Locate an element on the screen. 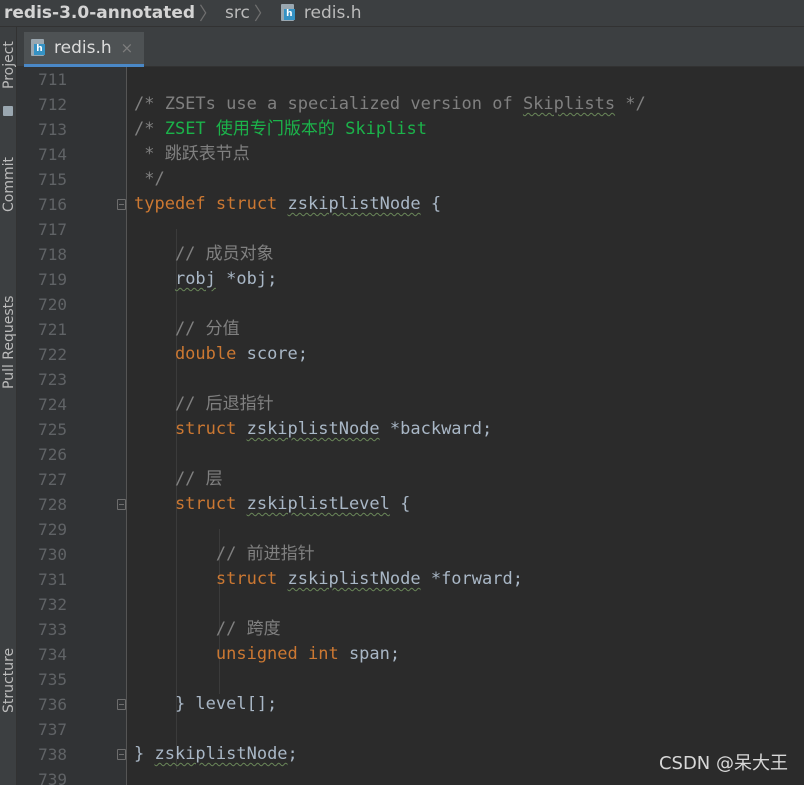 The height and width of the screenshot is (785, 804). line-number: 725 is located at coordinates (42, 429).